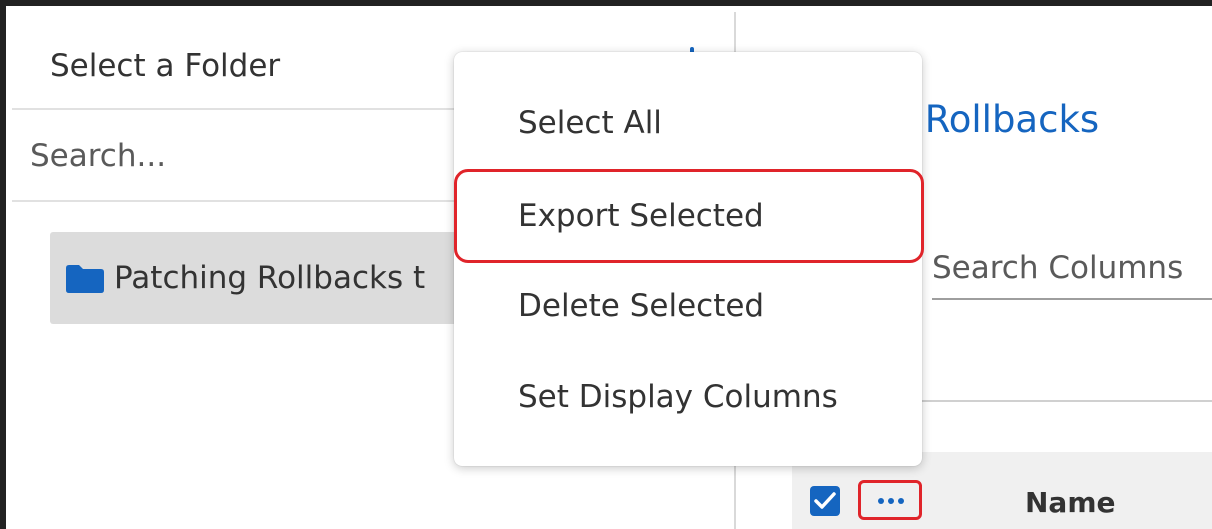 The image size is (1212, 529). What do you see at coordinates (1070, 502) in the screenshot?
I see `column-header-name: Name` at bounding box center [1070, 502].